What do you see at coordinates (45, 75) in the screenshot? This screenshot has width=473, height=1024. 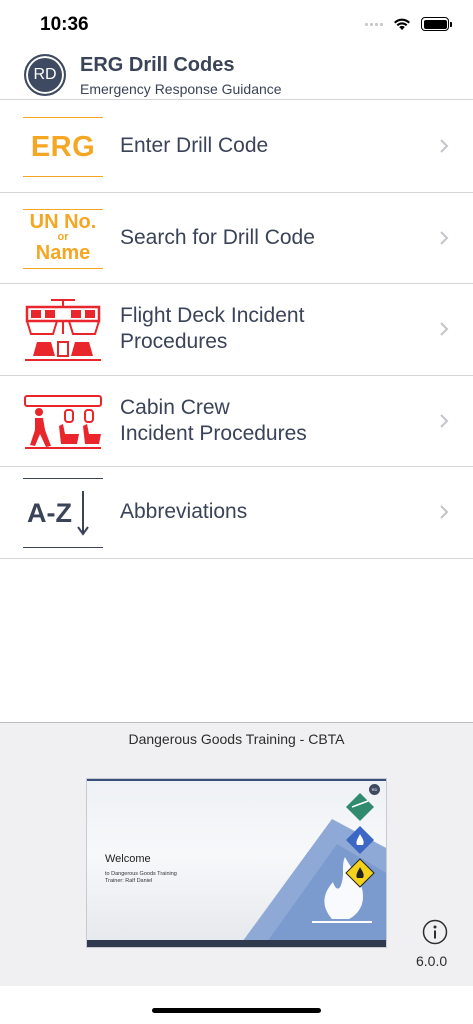 I see `rd-logo: RD` at bounding box center [45, 75].